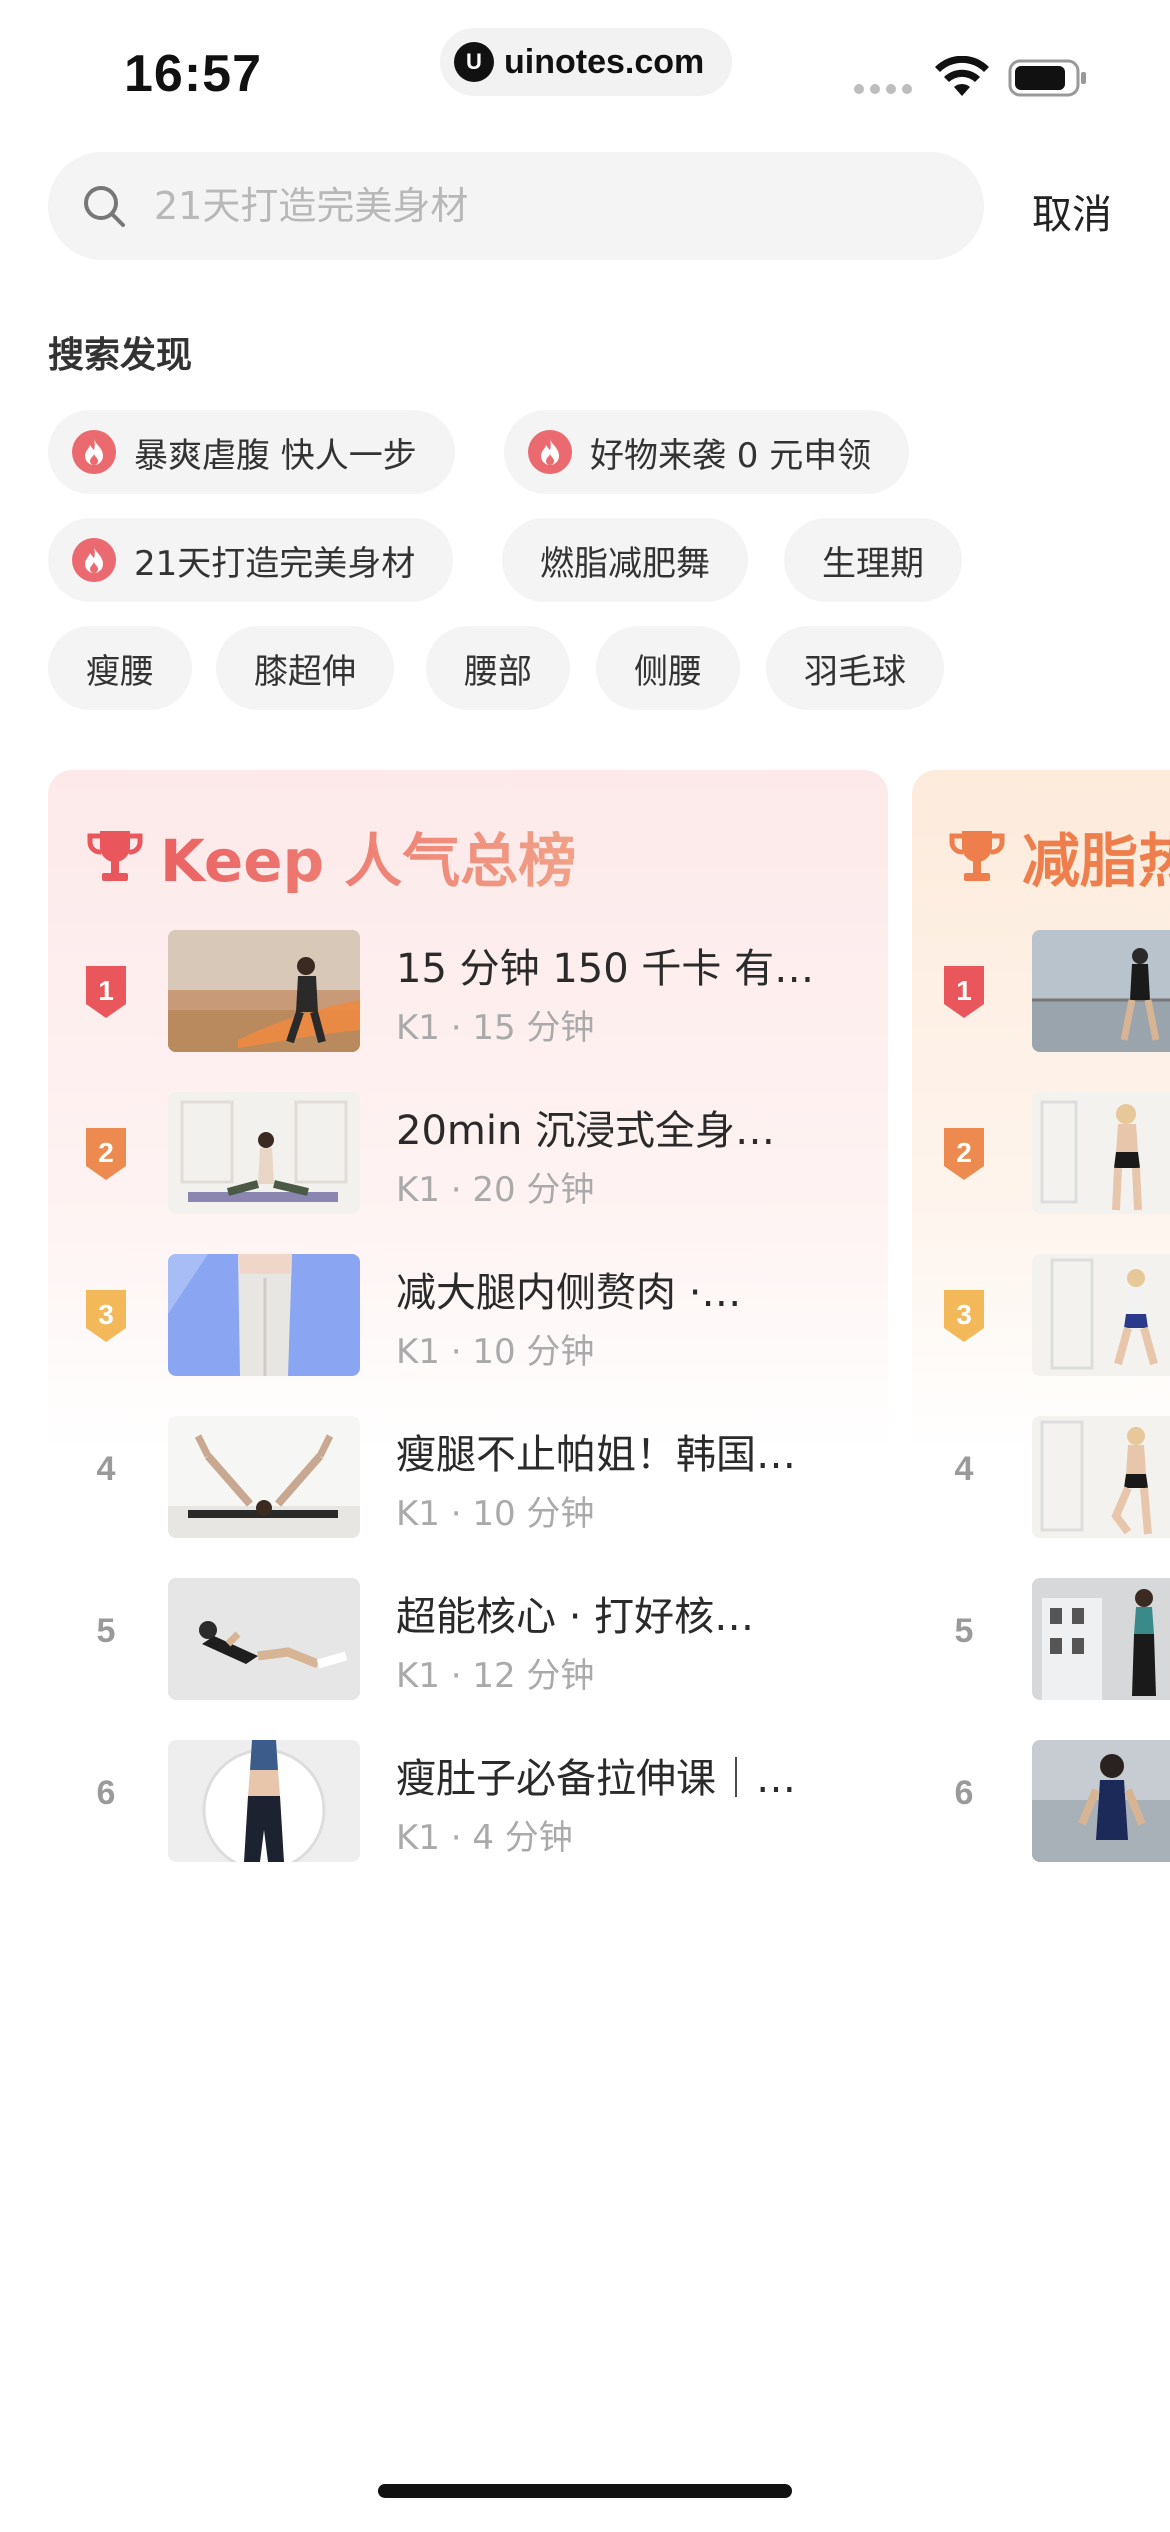 The image size is (1170, 2532). Describe the element at coordinates (193, 74) in the screenshot. I see `status-time: 16:57` at that location.